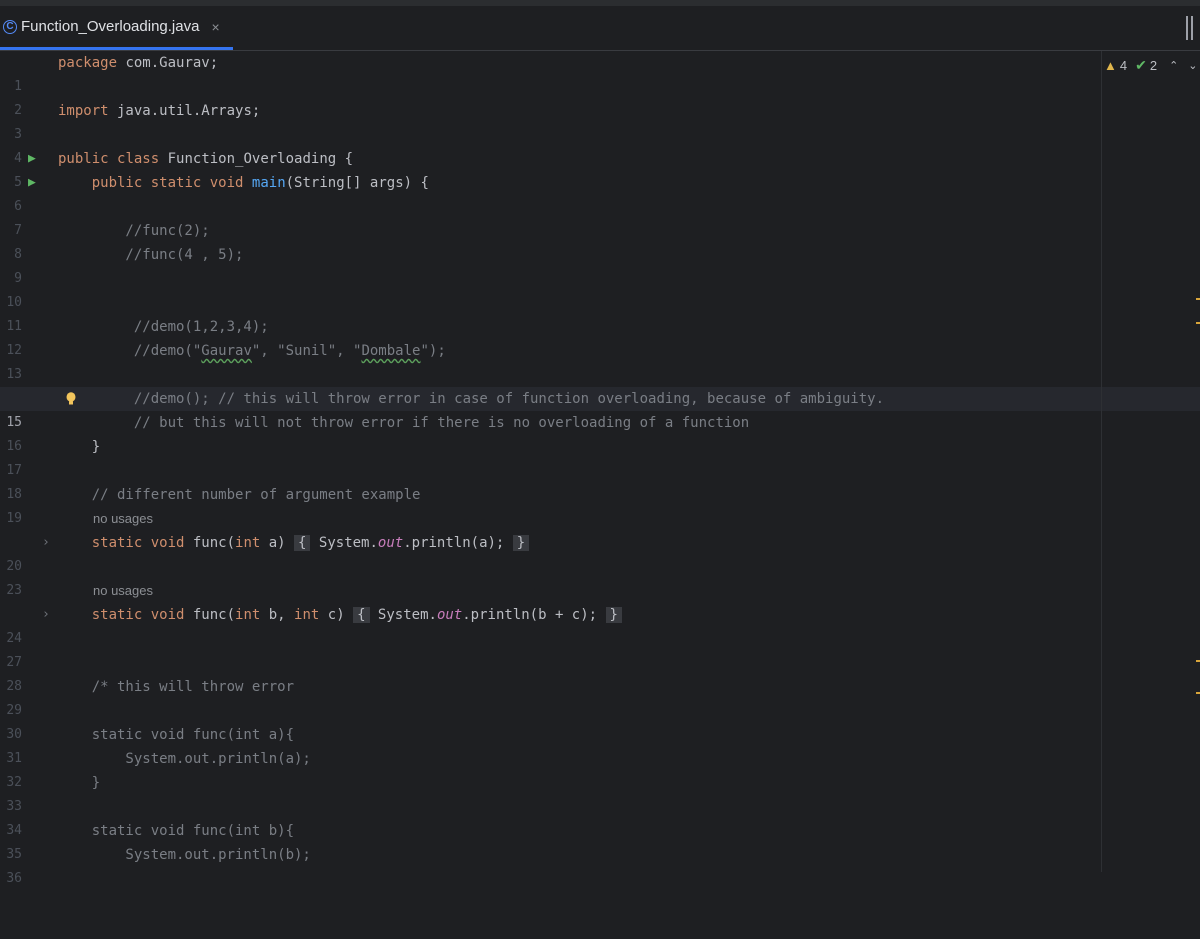  What do you see at coordinates (14, 878) in the screenshot?
I see `line-number: 36` at bounding box center [14, 878].